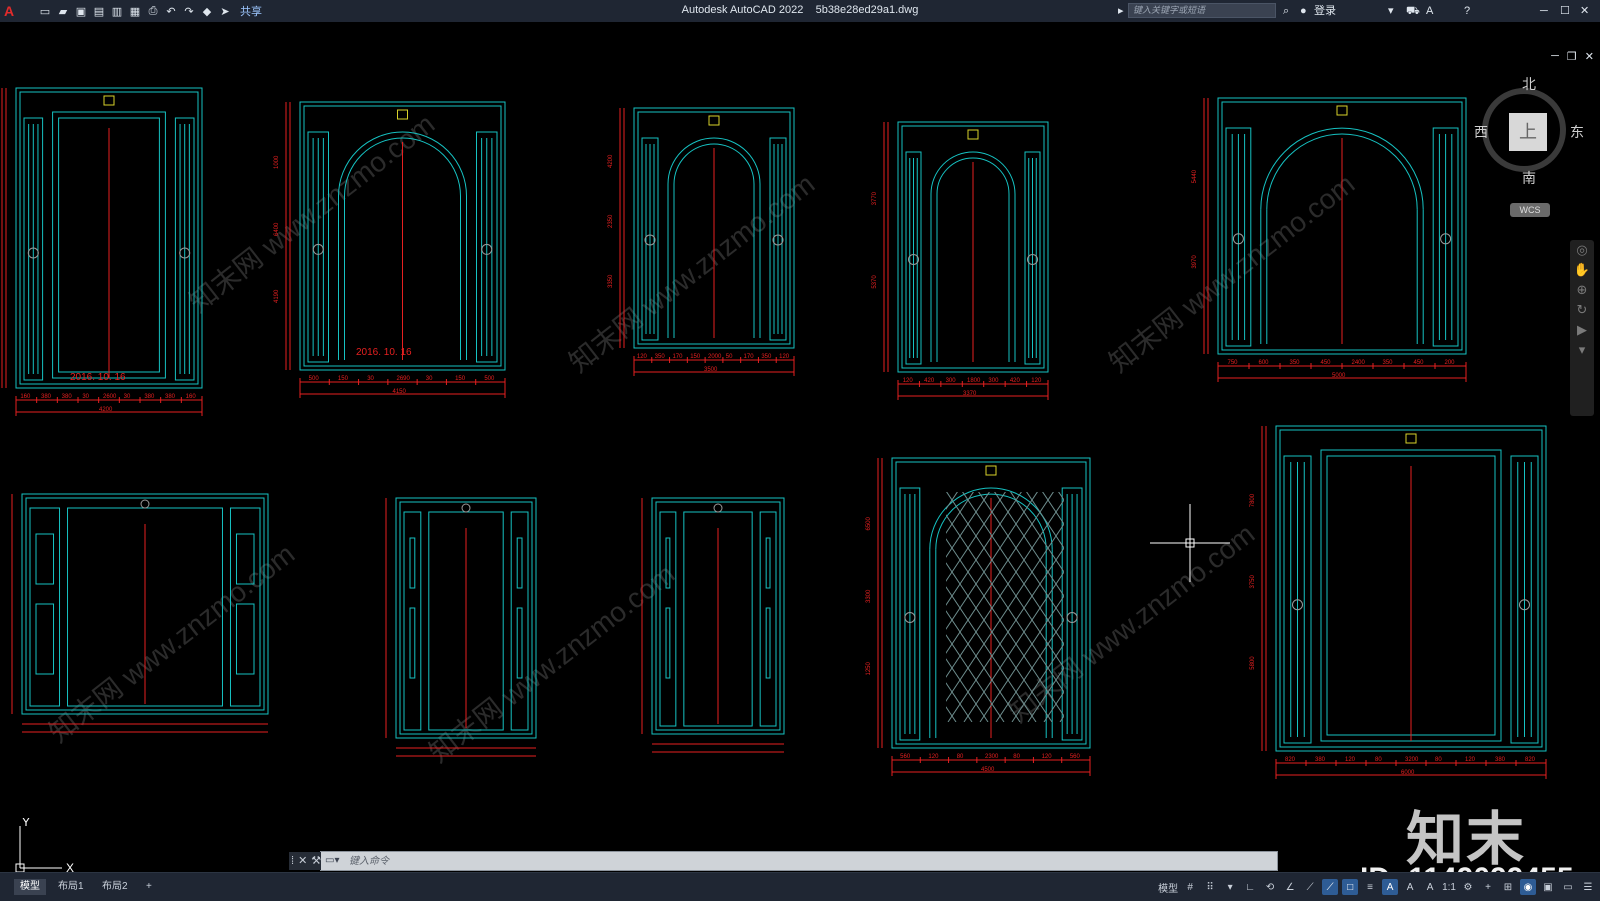 The width and height of the screenshot is (1600, 901). I want to click on svg-text: 6400, so click(277, 229).